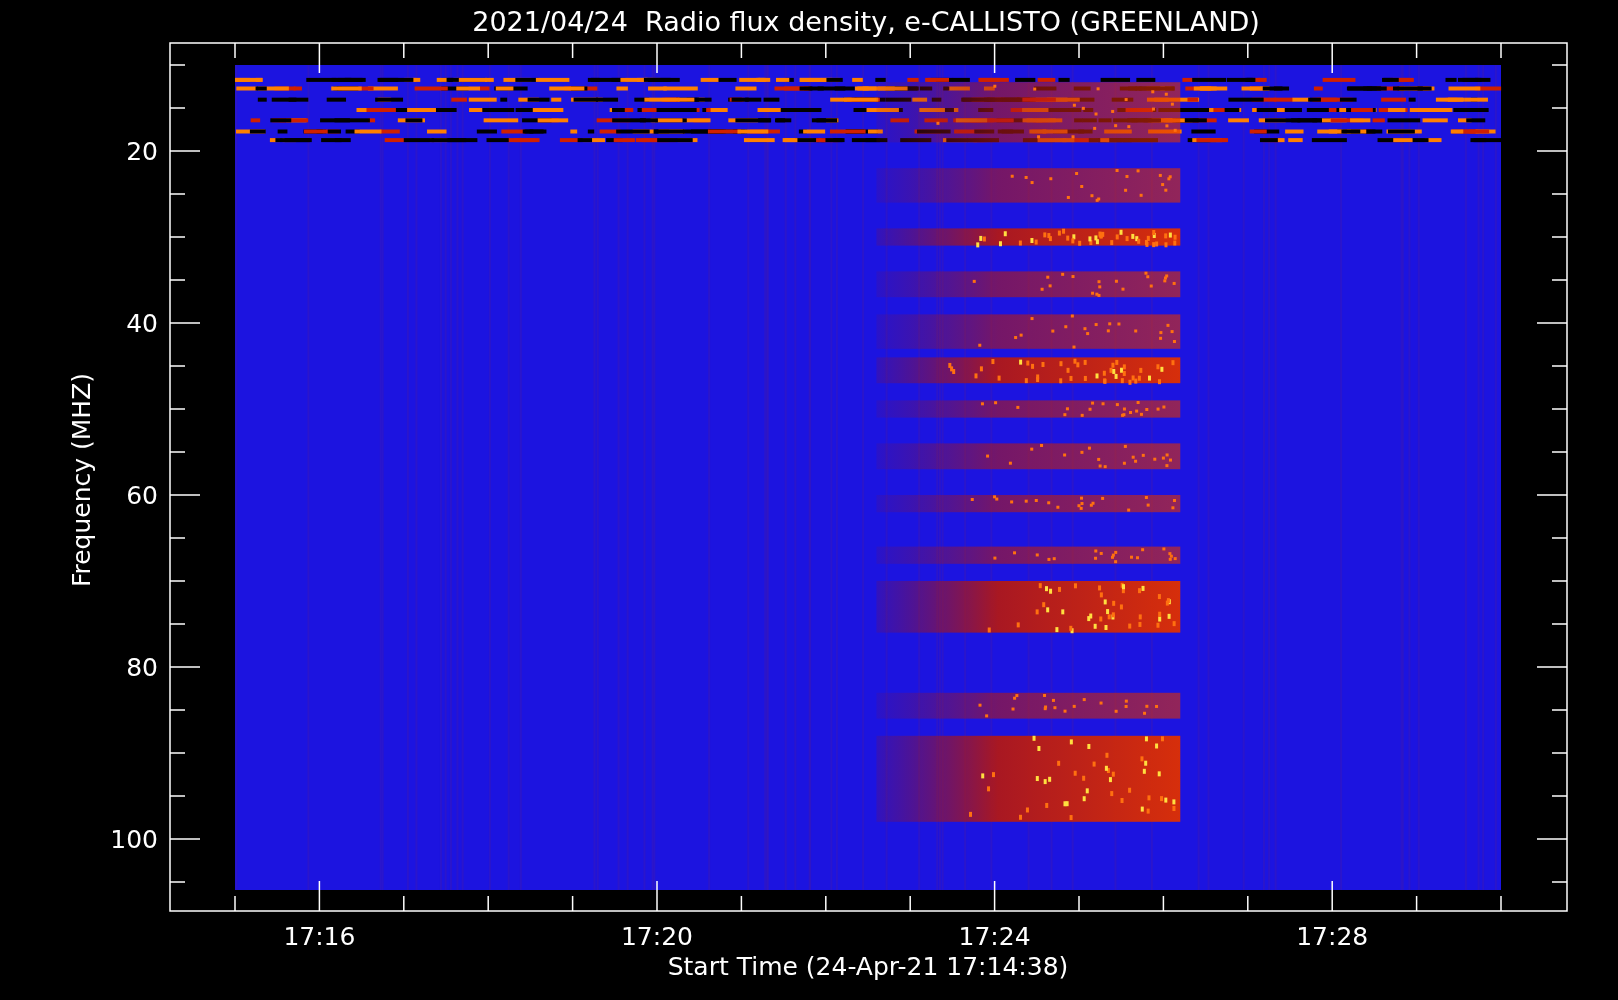  Describe the element at coordinates (142, 323) in the screenshot. I see `tick-label: 40` at that location.